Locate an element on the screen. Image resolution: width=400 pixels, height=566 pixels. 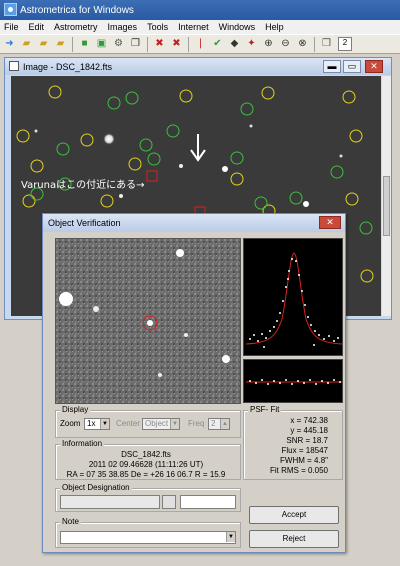
send-icon: ➜ is located at coordinates (9, 44).